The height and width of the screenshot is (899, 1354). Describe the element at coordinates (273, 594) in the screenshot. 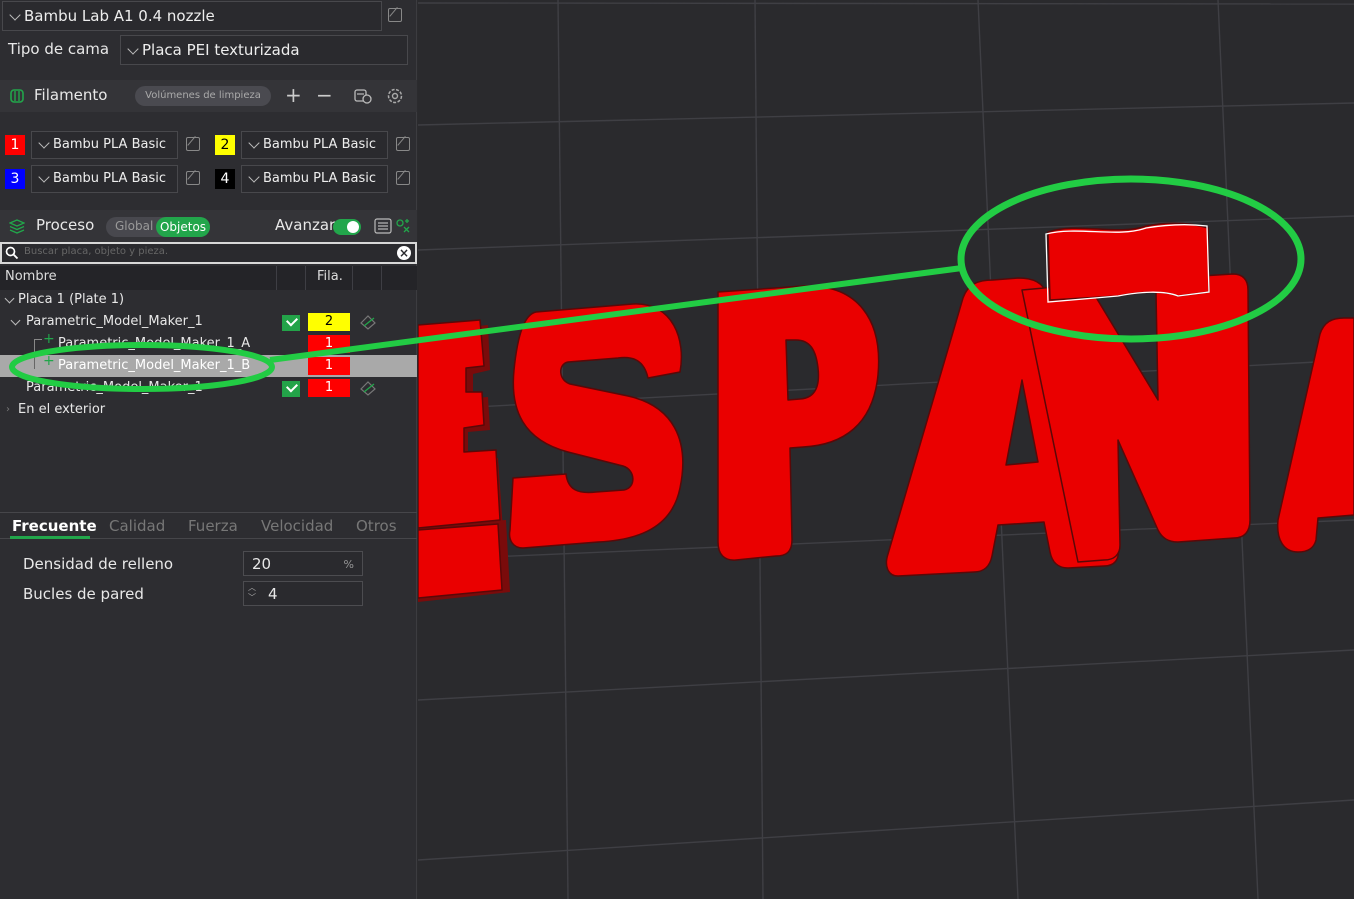

I see `wall-loops-value: 4` at that location.